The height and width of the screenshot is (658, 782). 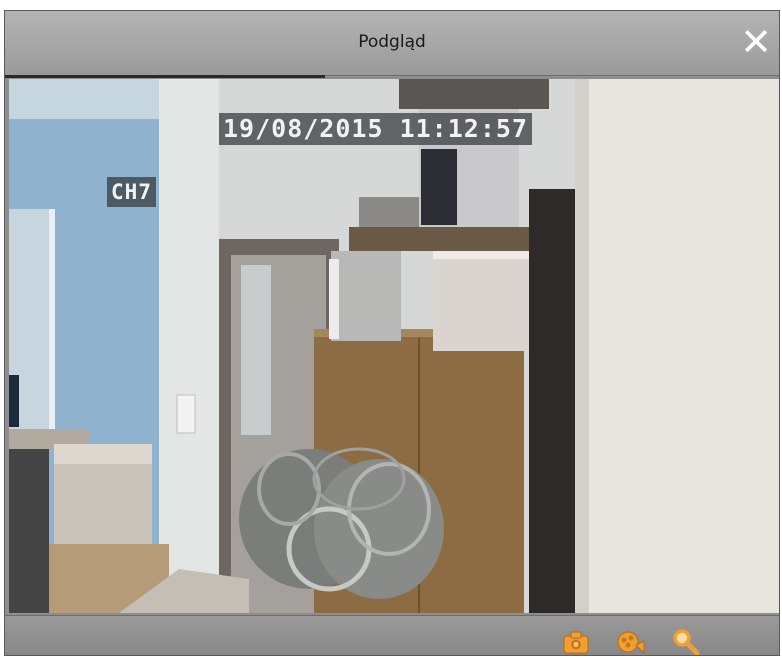 I want to click on title-bar: Podgląd ✕, so click(x=392, y=43).